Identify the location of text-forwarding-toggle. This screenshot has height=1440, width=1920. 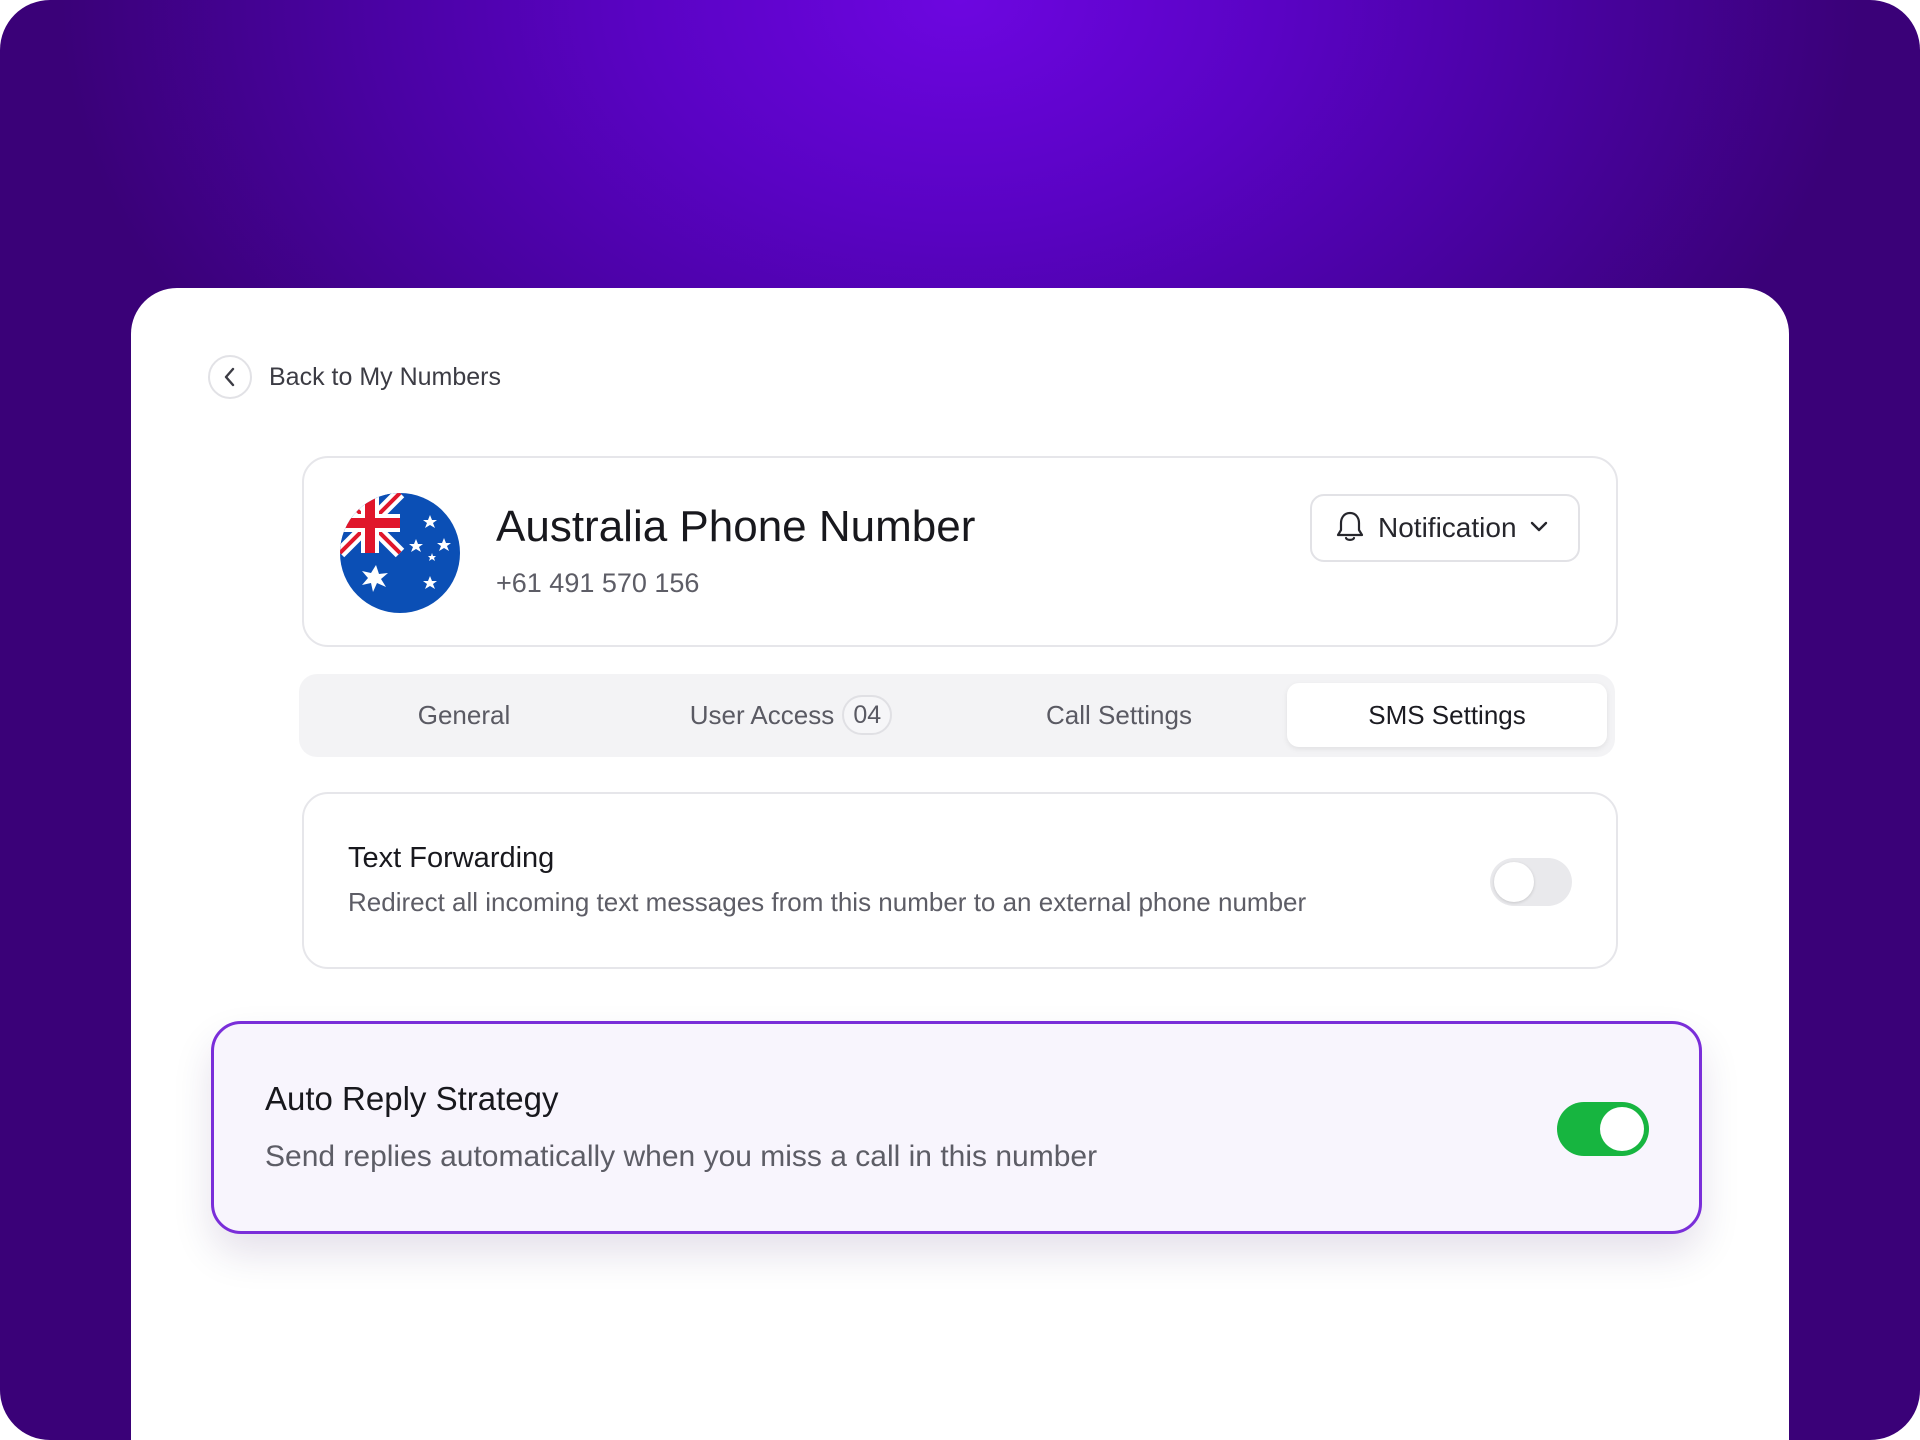
(1531, 882).